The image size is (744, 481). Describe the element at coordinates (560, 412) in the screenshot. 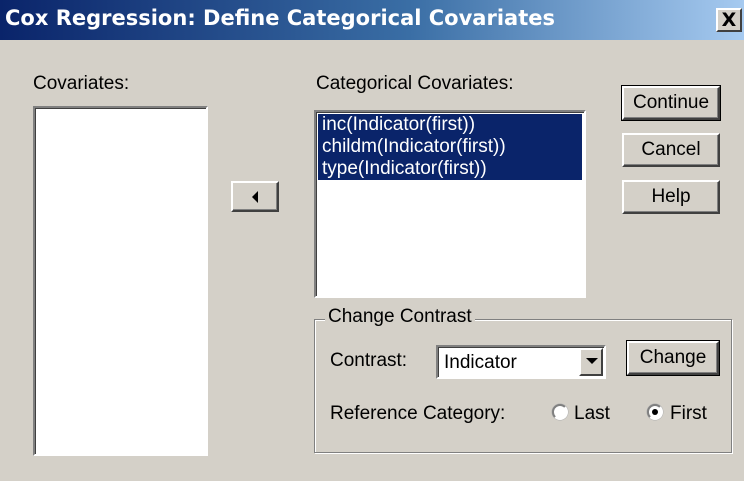

I see `radio-last` at that location.